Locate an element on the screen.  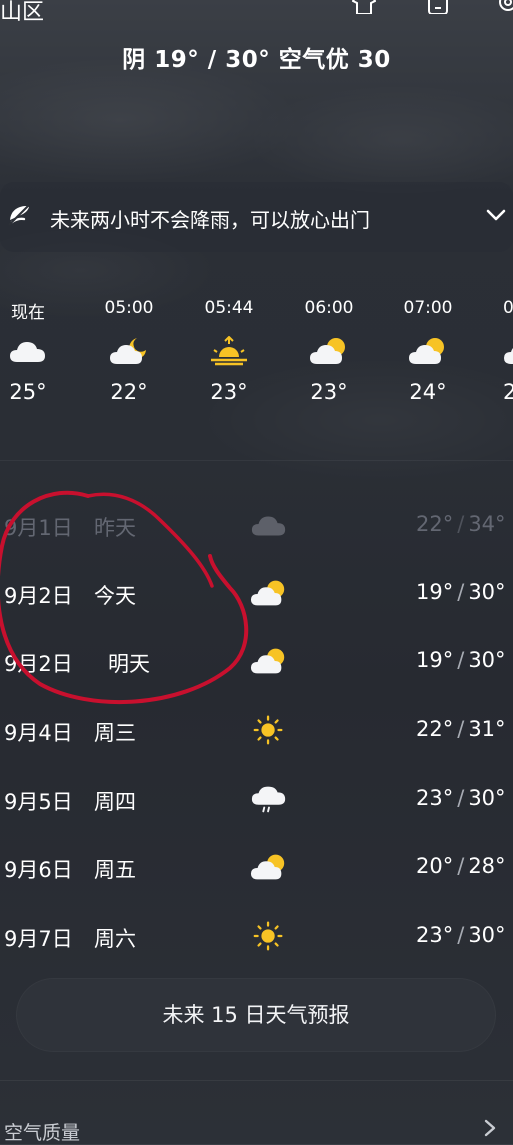
rain-forecast-banner: 未来两小时不会降雨，可以放心出门 is located at coordinates (256, 217).